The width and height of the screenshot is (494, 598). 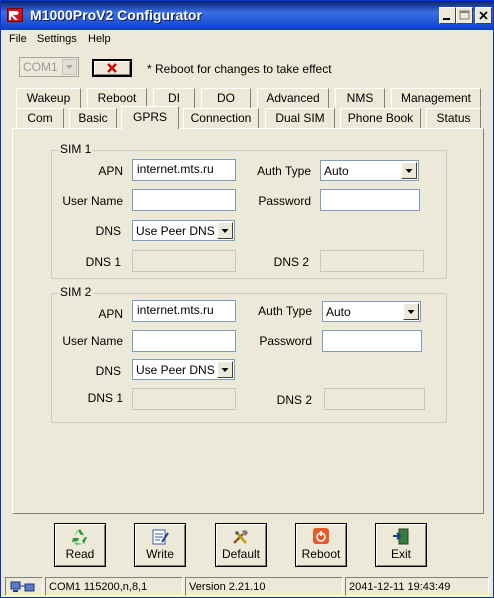 I want to click on sim1-username-input, so click(x=184, y=200).